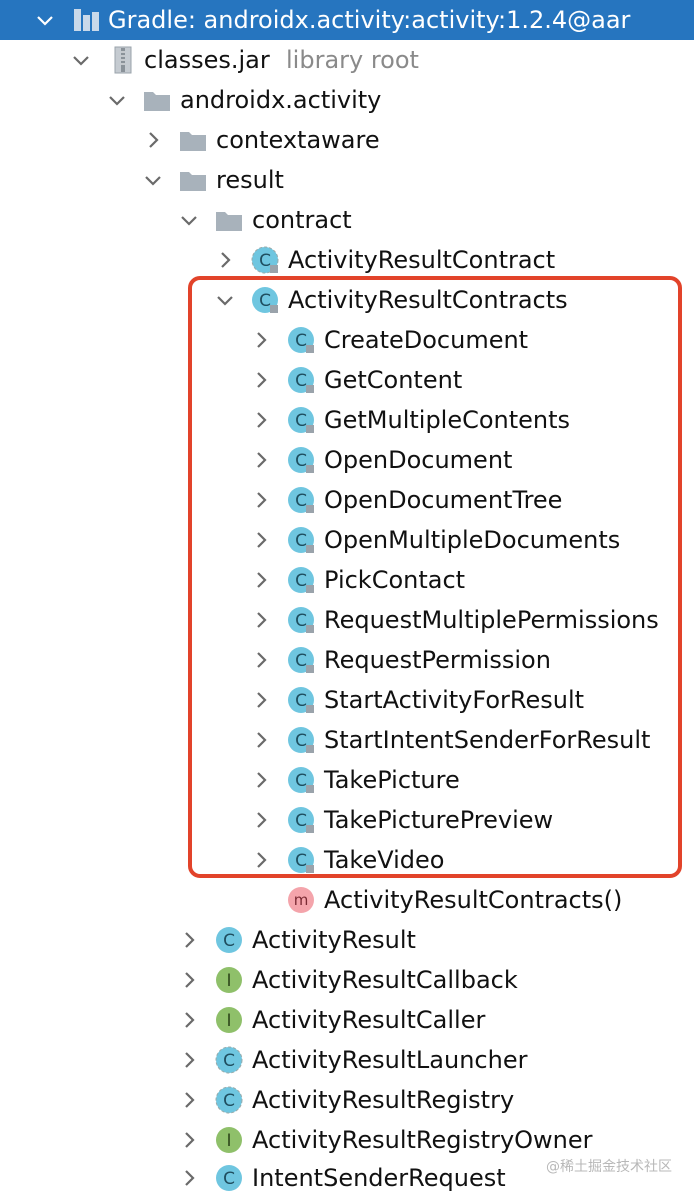 Image resolution: width=694 pixels, height=1198 pixels. Describe the element at coordinates (347, 380) in the screenshot. I see `tree-node-nested-class: C GetContent` at that location.